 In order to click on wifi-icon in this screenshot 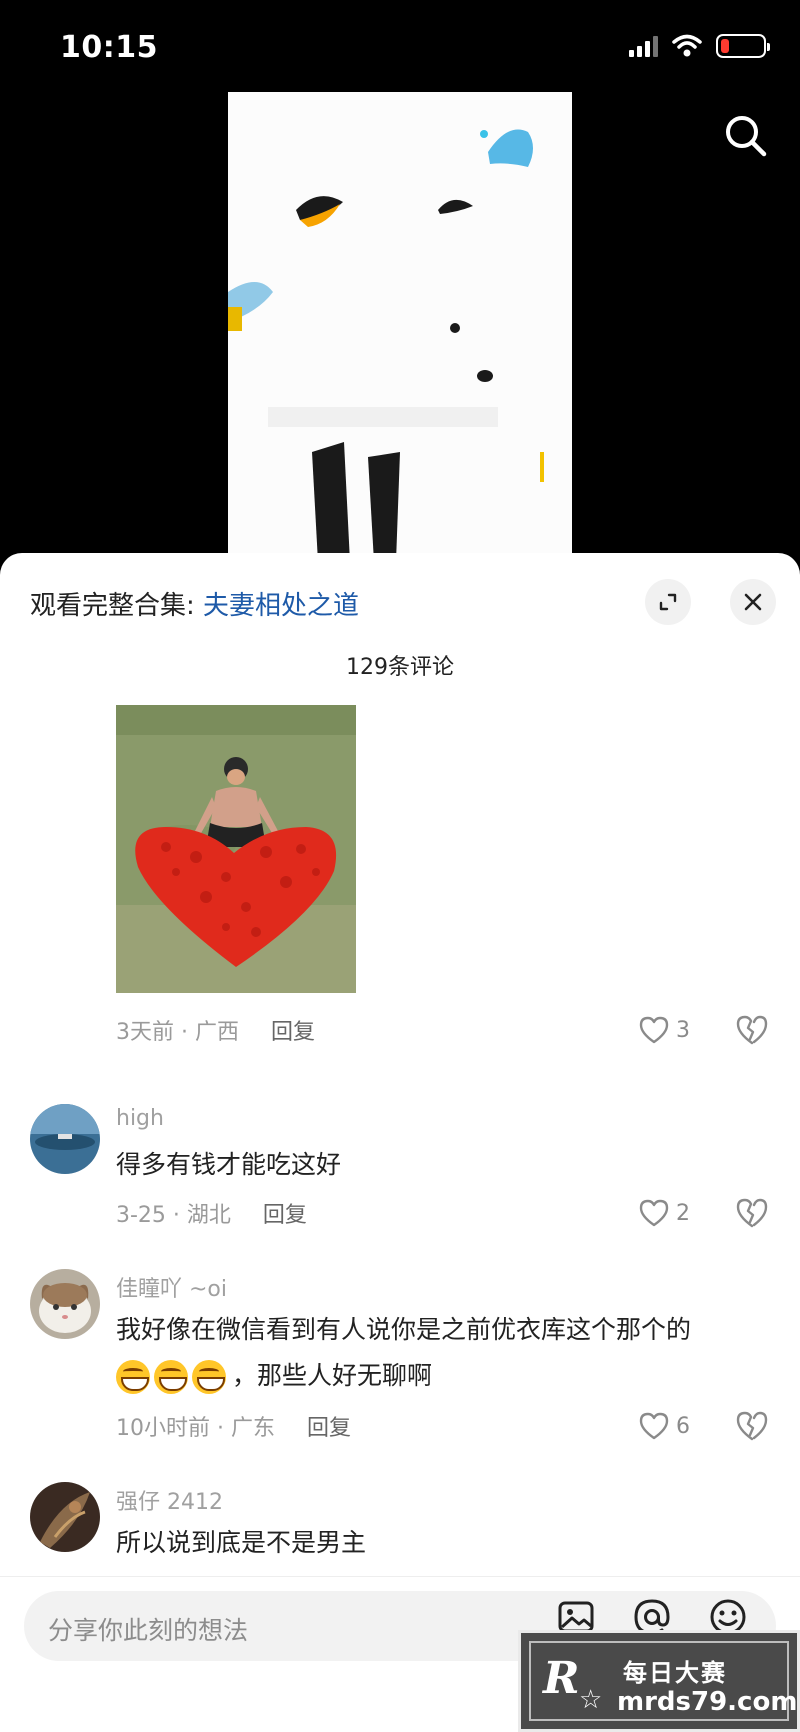, I will do `click(687, 45)`.